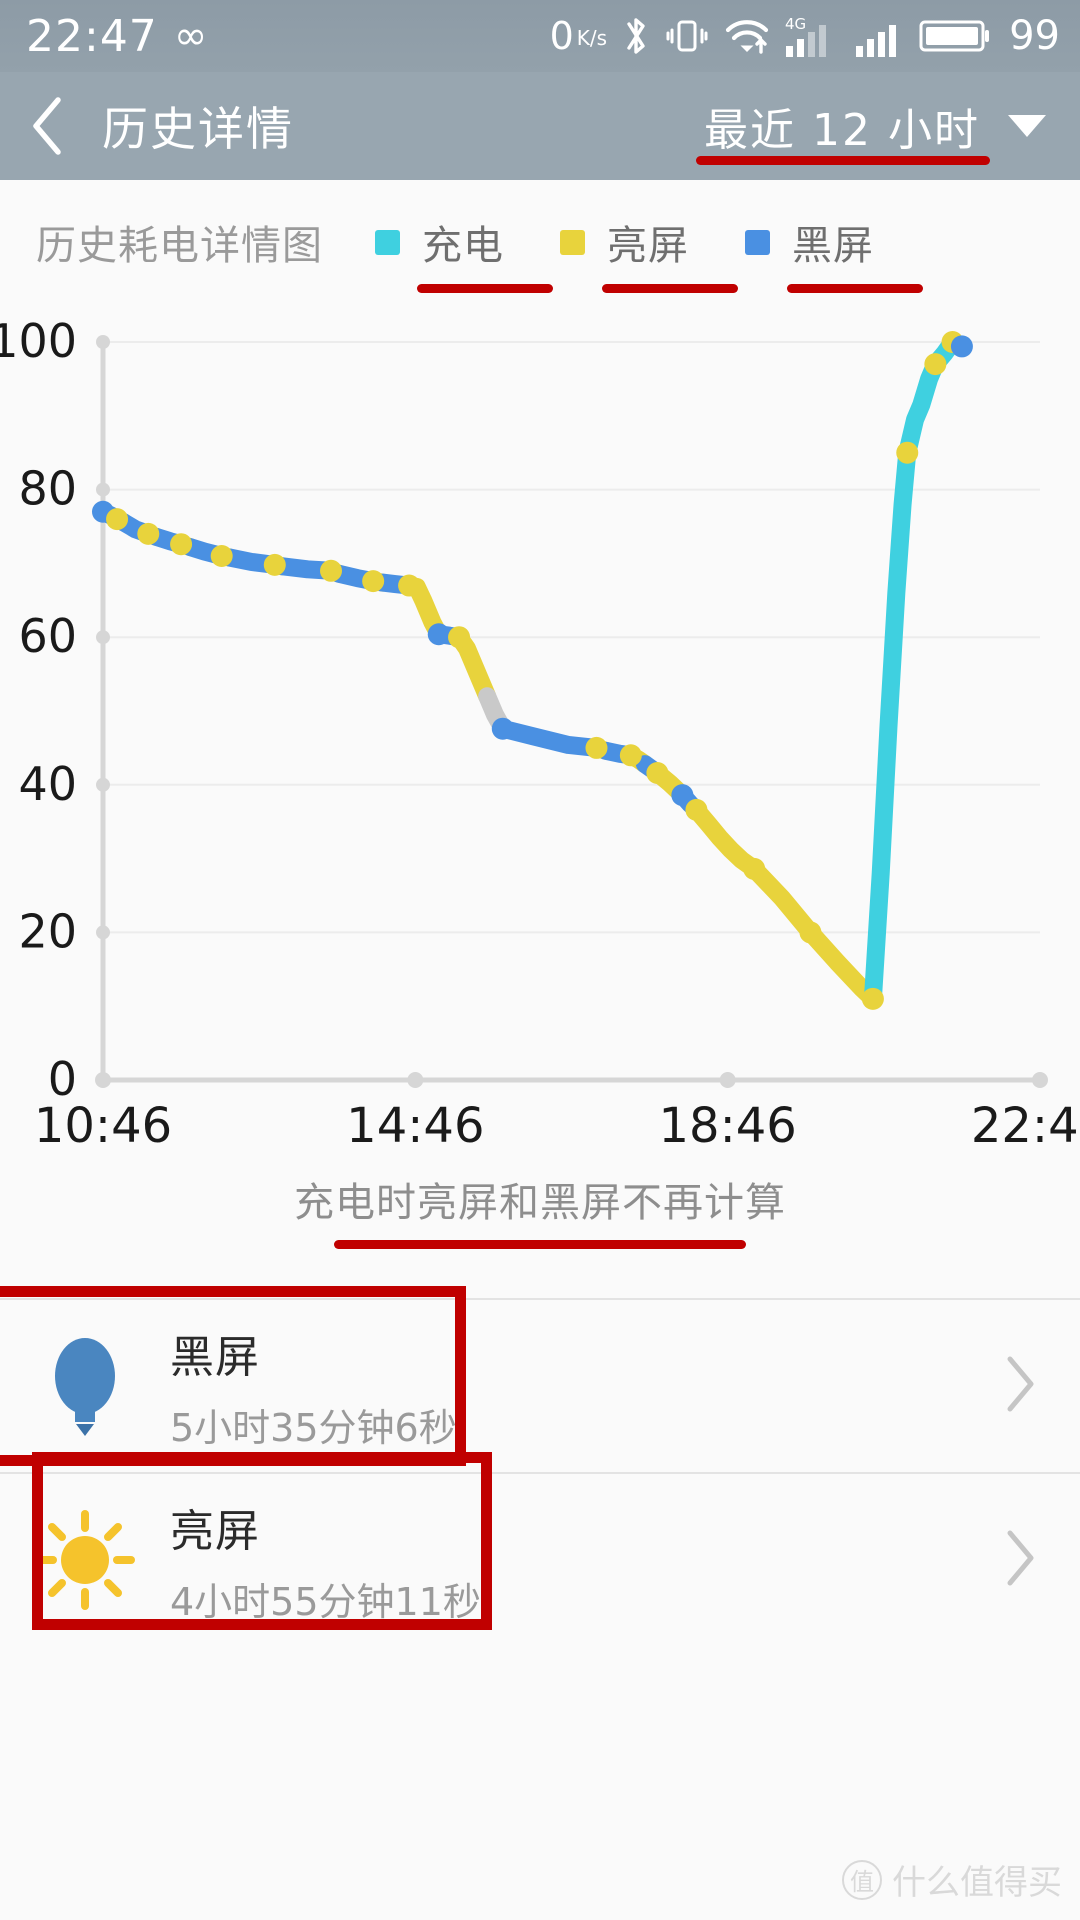  Describe the element at coordinates (233, 1376) in the screenshot. I see `annotation-box-screen-off` at that location.